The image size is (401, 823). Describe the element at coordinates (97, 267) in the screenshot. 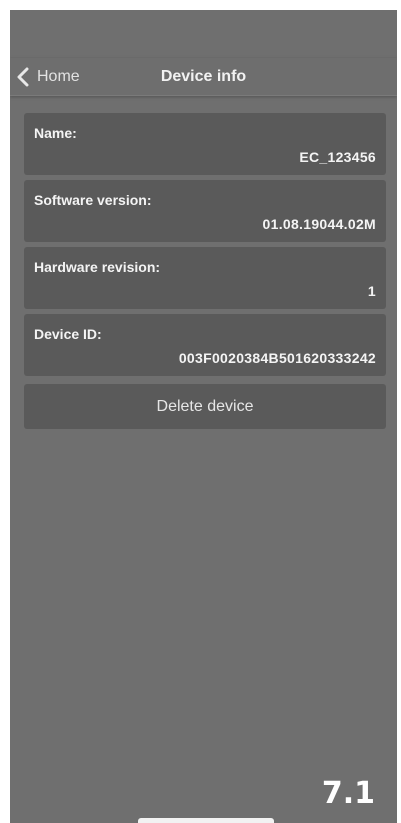

I see `hardware-revision-label: Hardware revision:` at that location.